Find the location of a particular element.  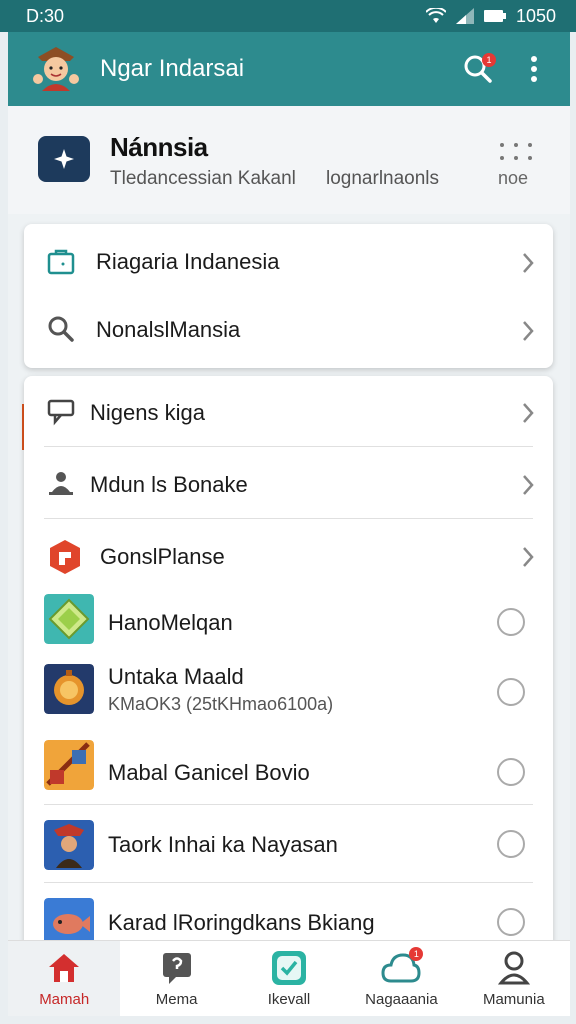

status-time: D:30 is located at coordinates (45, 15).